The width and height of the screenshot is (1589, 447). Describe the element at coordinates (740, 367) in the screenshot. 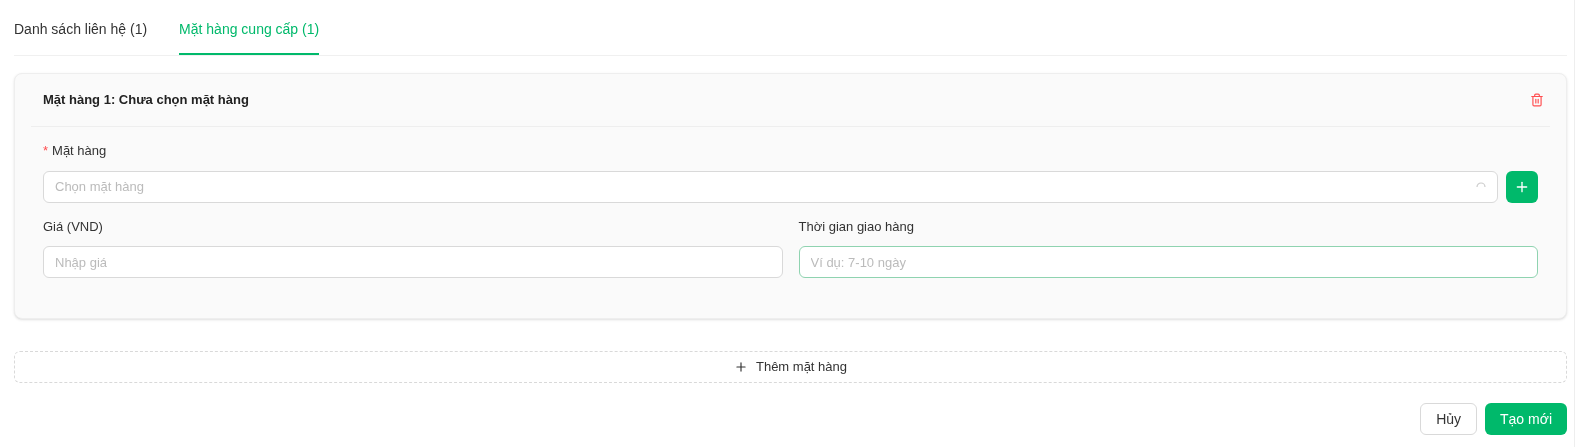

I see `plus-icon` at that location.